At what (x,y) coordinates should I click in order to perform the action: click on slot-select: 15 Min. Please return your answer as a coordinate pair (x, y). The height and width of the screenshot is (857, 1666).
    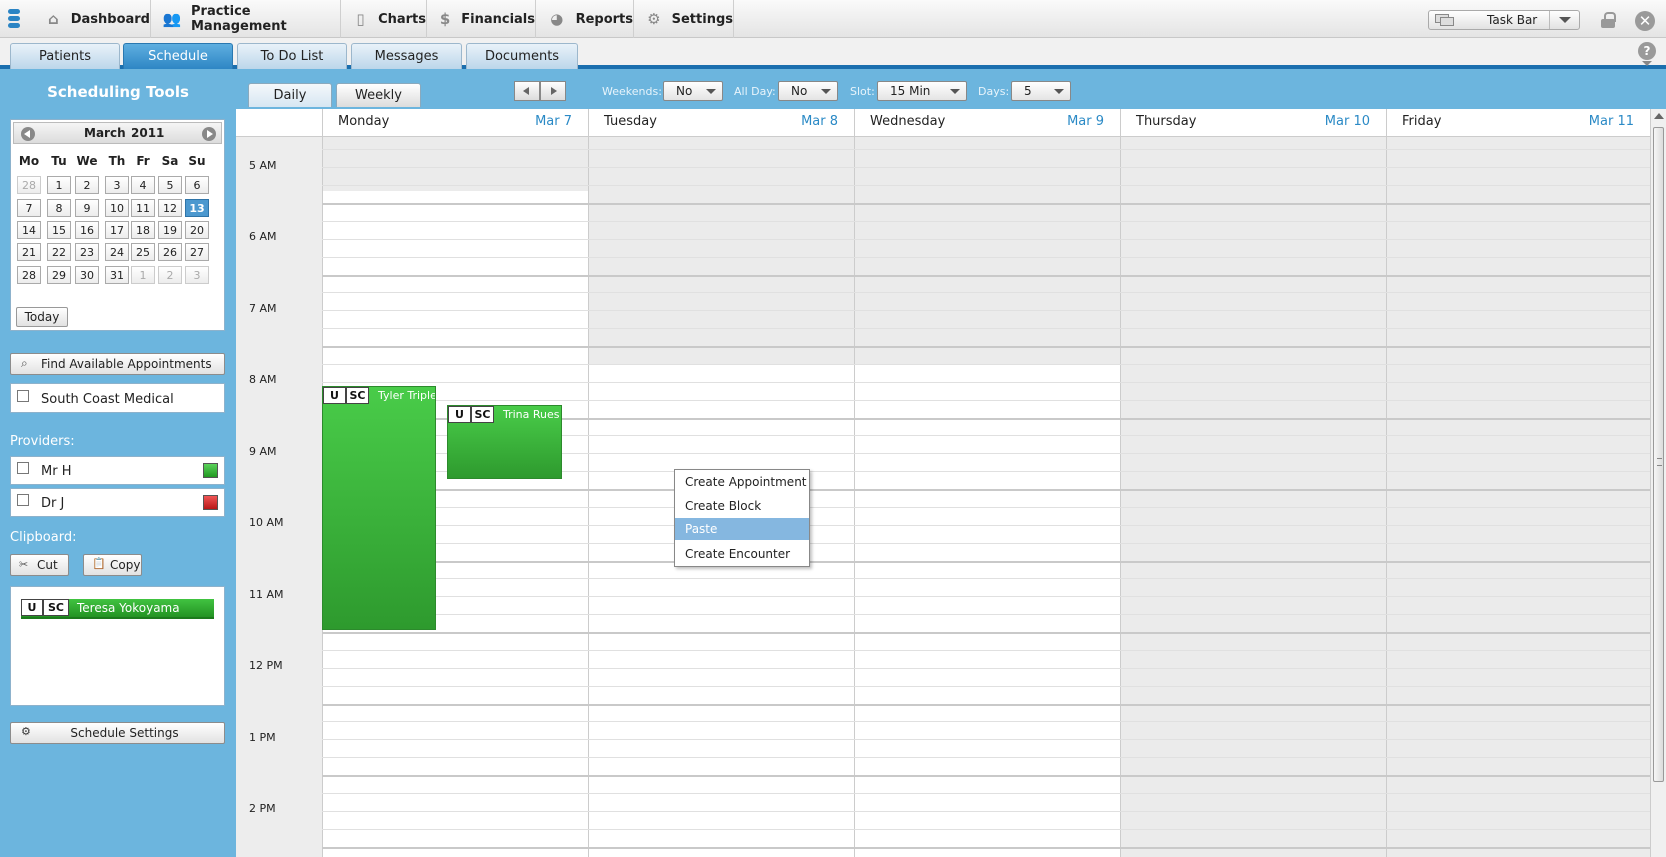
    Looking at the image, I should click on (922, 91).